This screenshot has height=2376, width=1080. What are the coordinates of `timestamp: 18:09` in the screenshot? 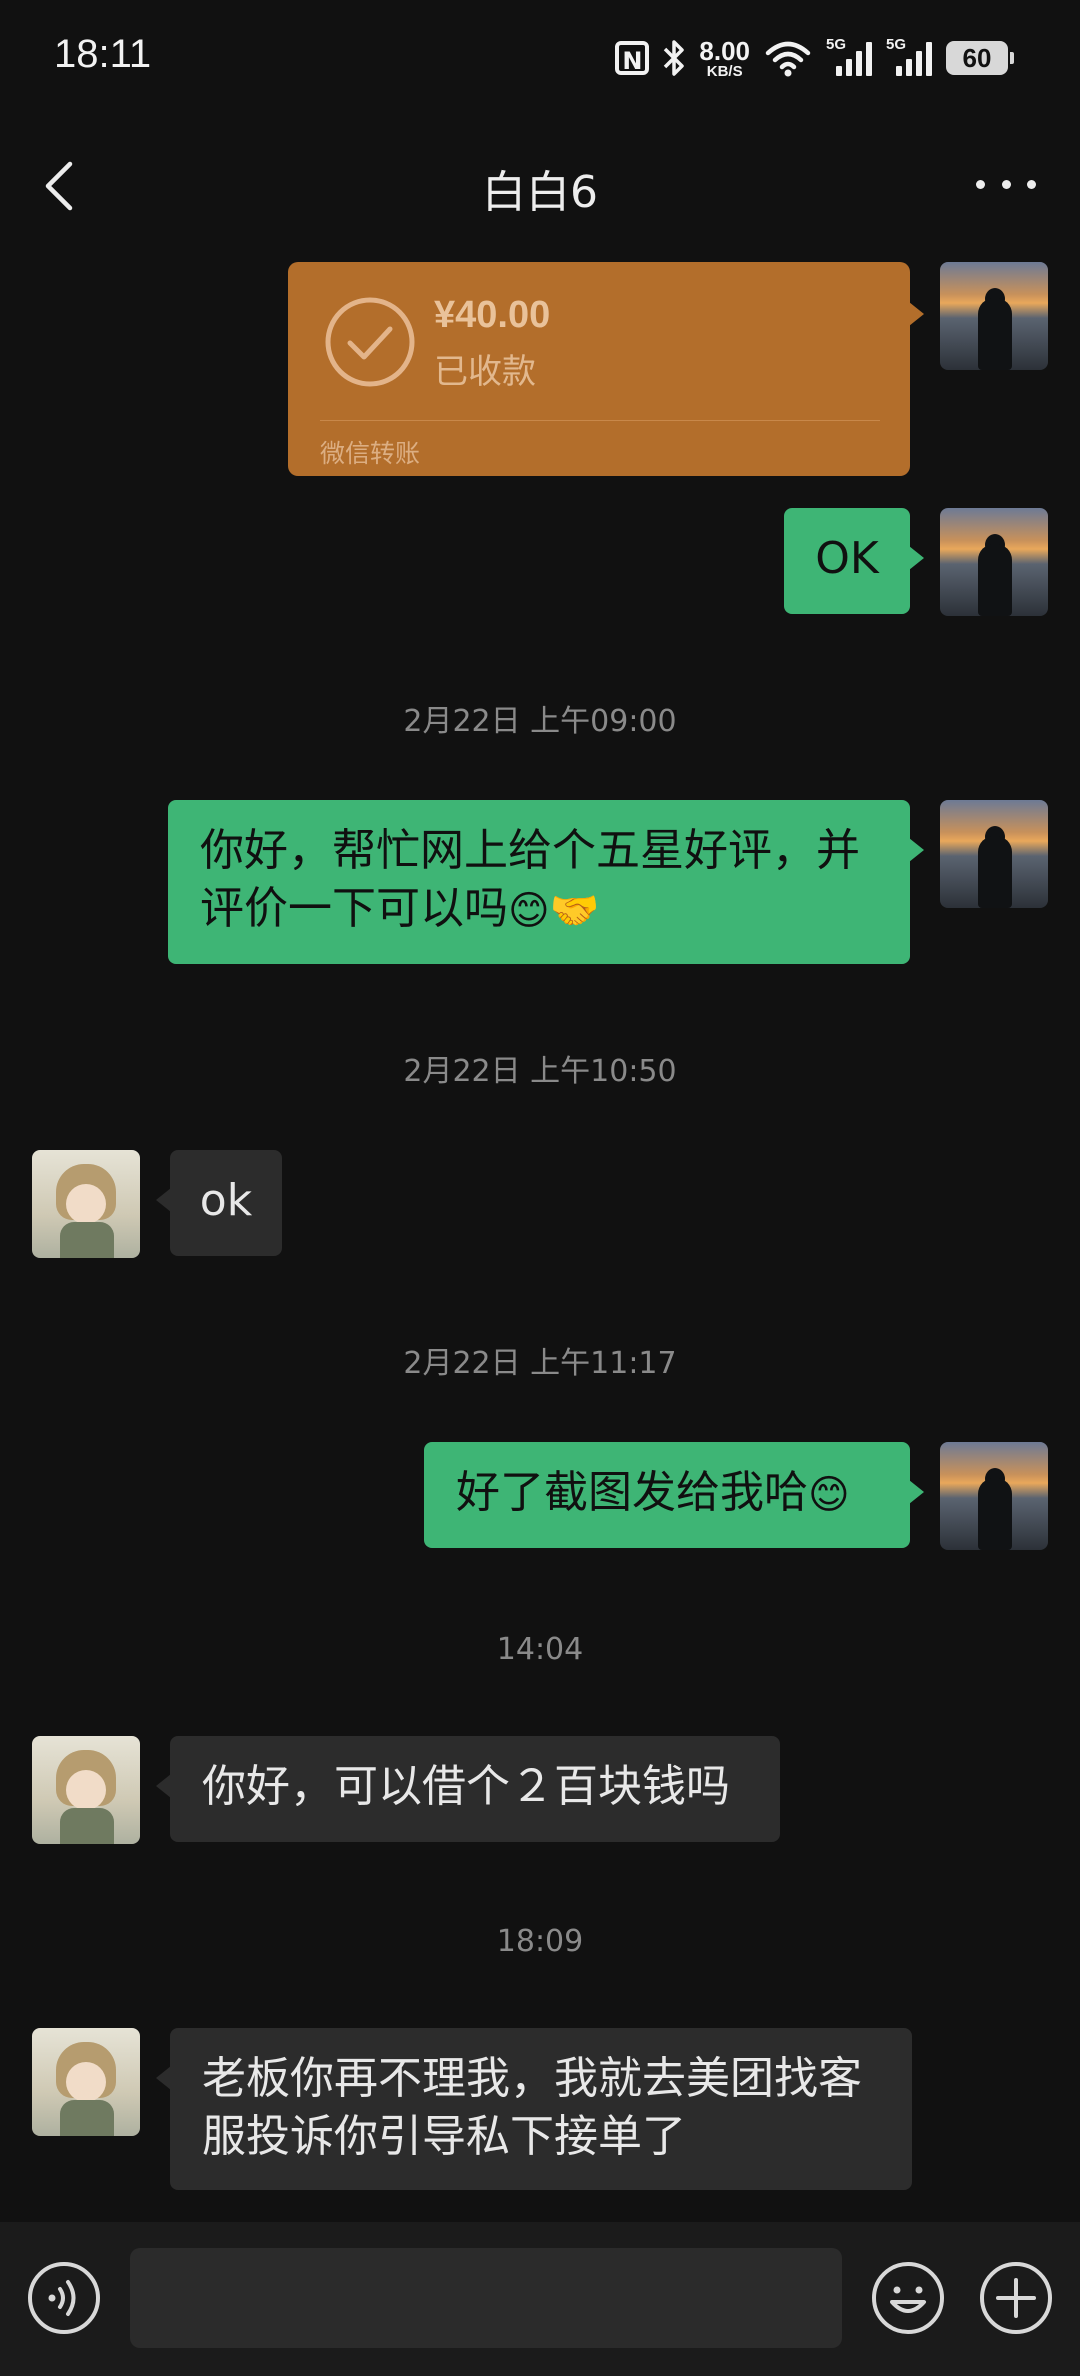 It's located at (540, 1941).